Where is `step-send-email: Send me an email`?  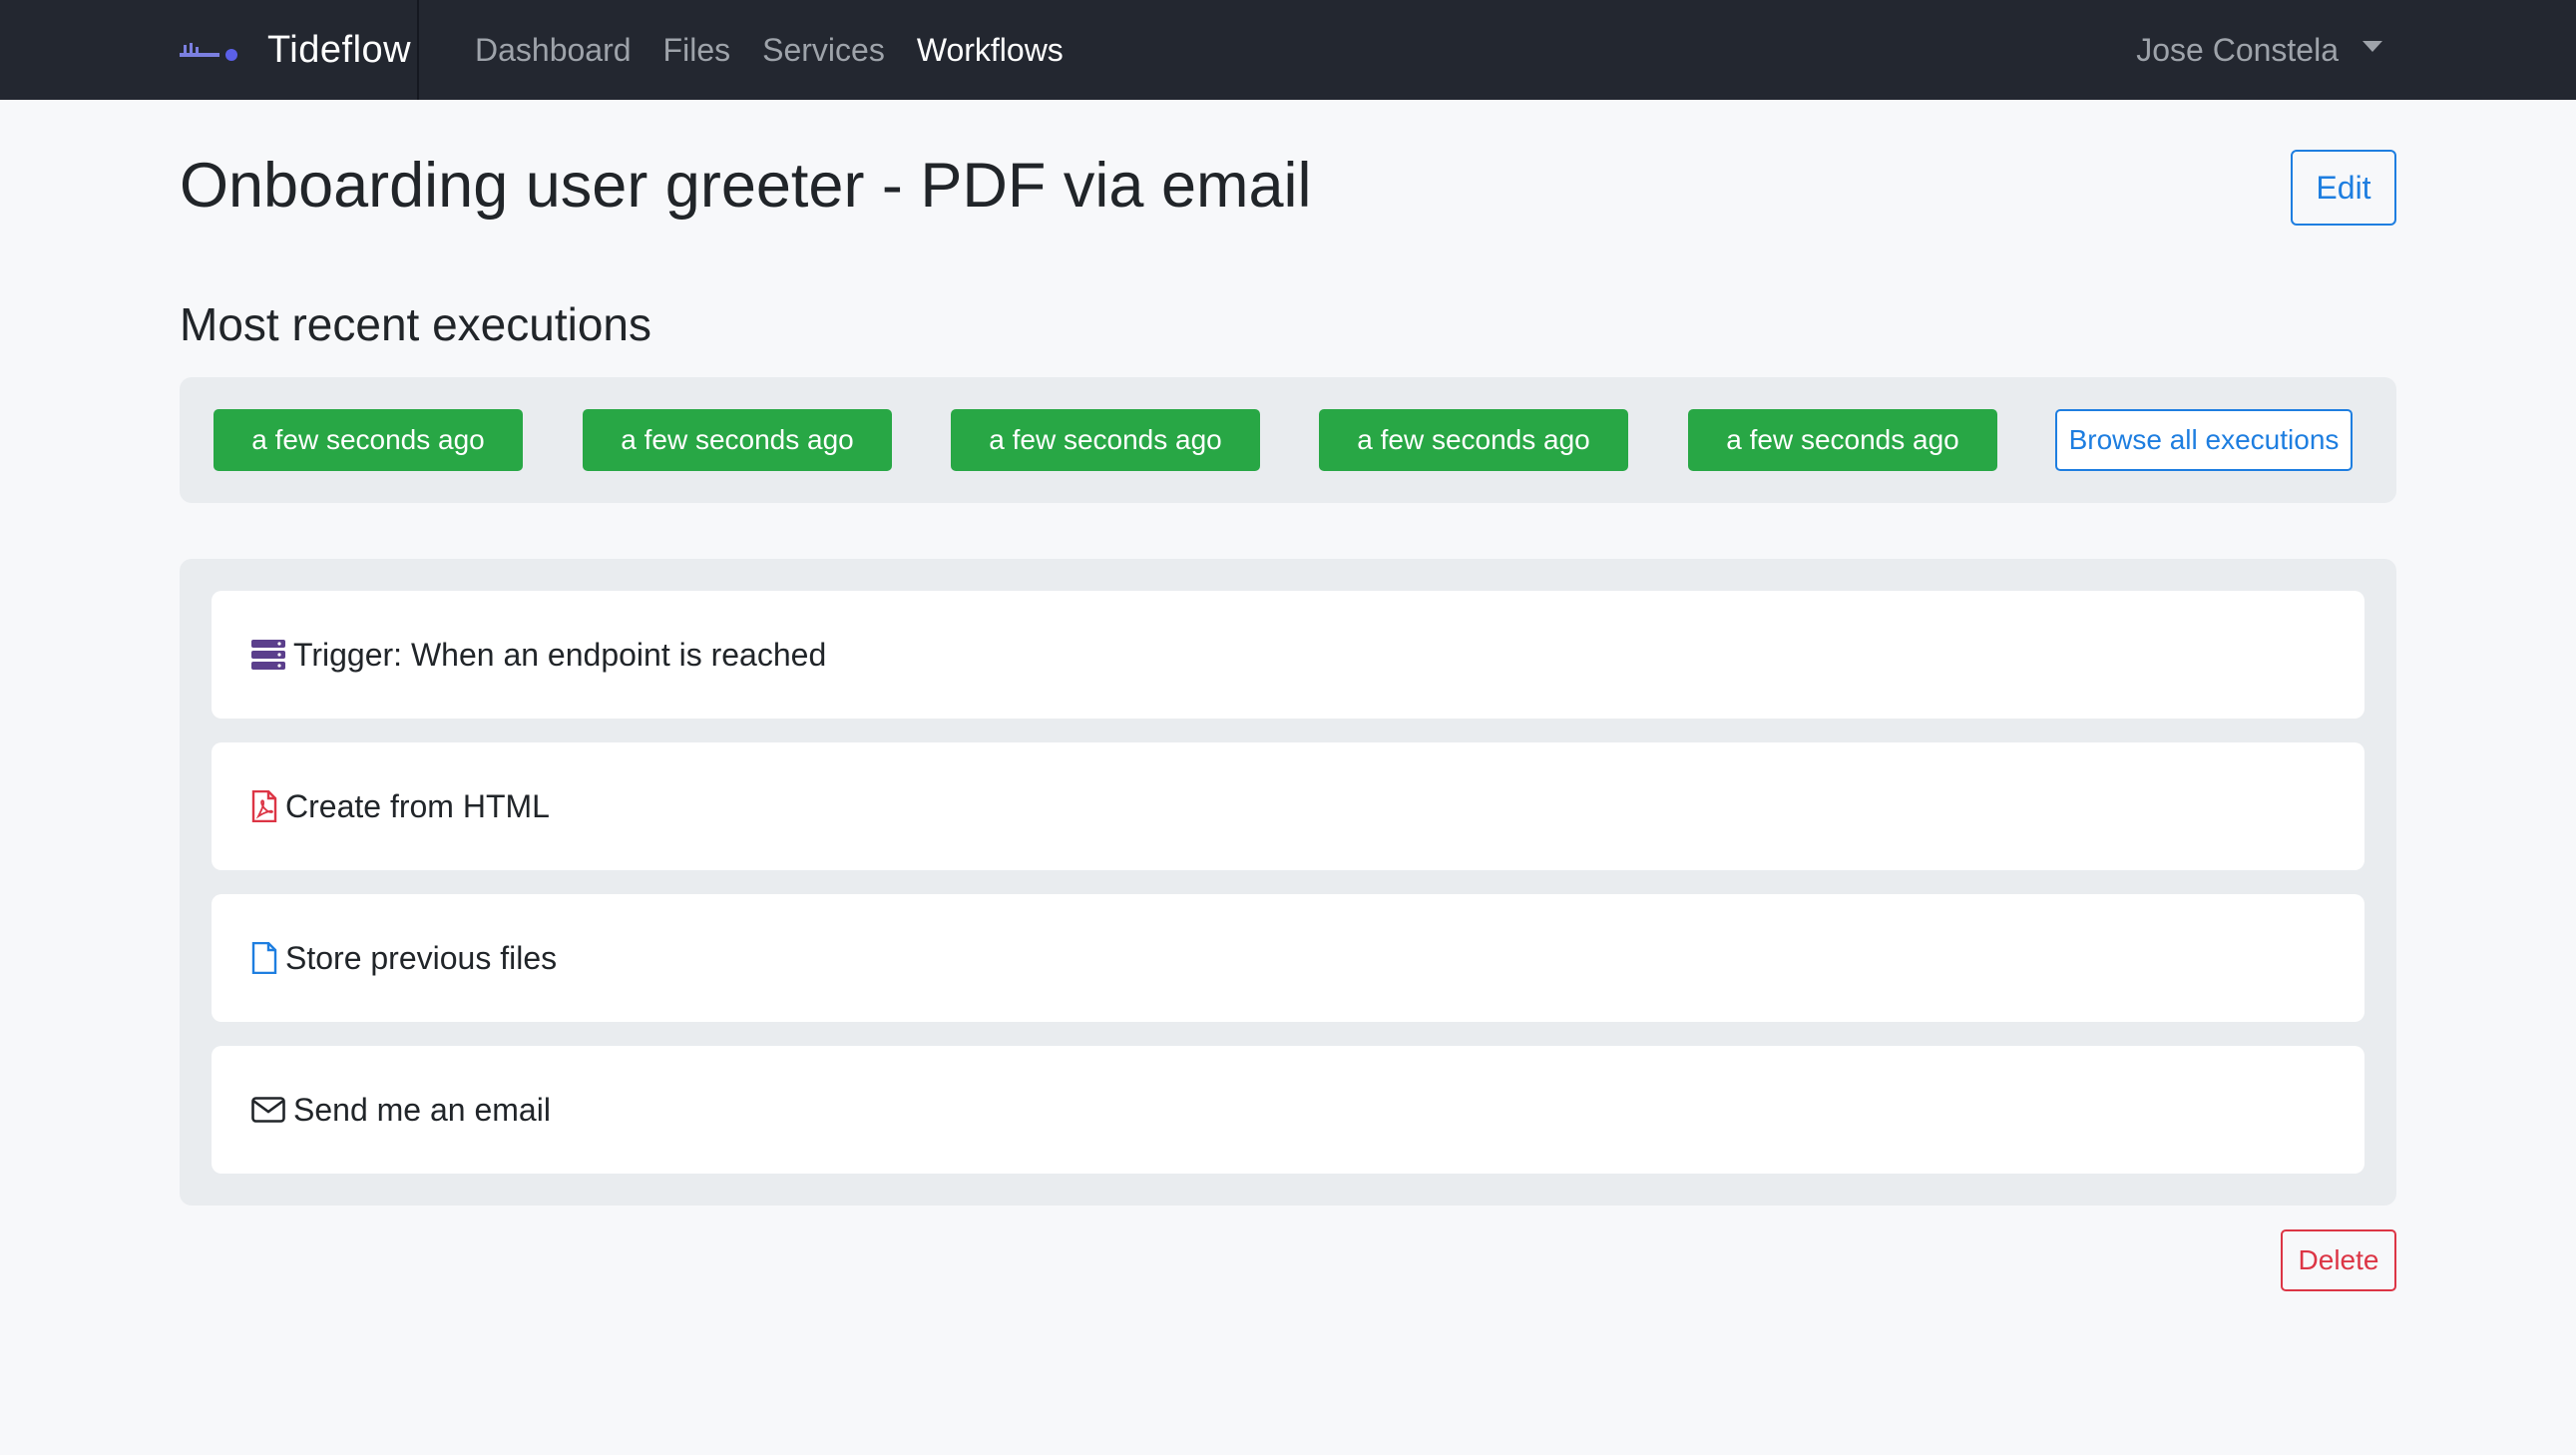 step-send-email: Send me an email is located at coordinates (1288, 1110).